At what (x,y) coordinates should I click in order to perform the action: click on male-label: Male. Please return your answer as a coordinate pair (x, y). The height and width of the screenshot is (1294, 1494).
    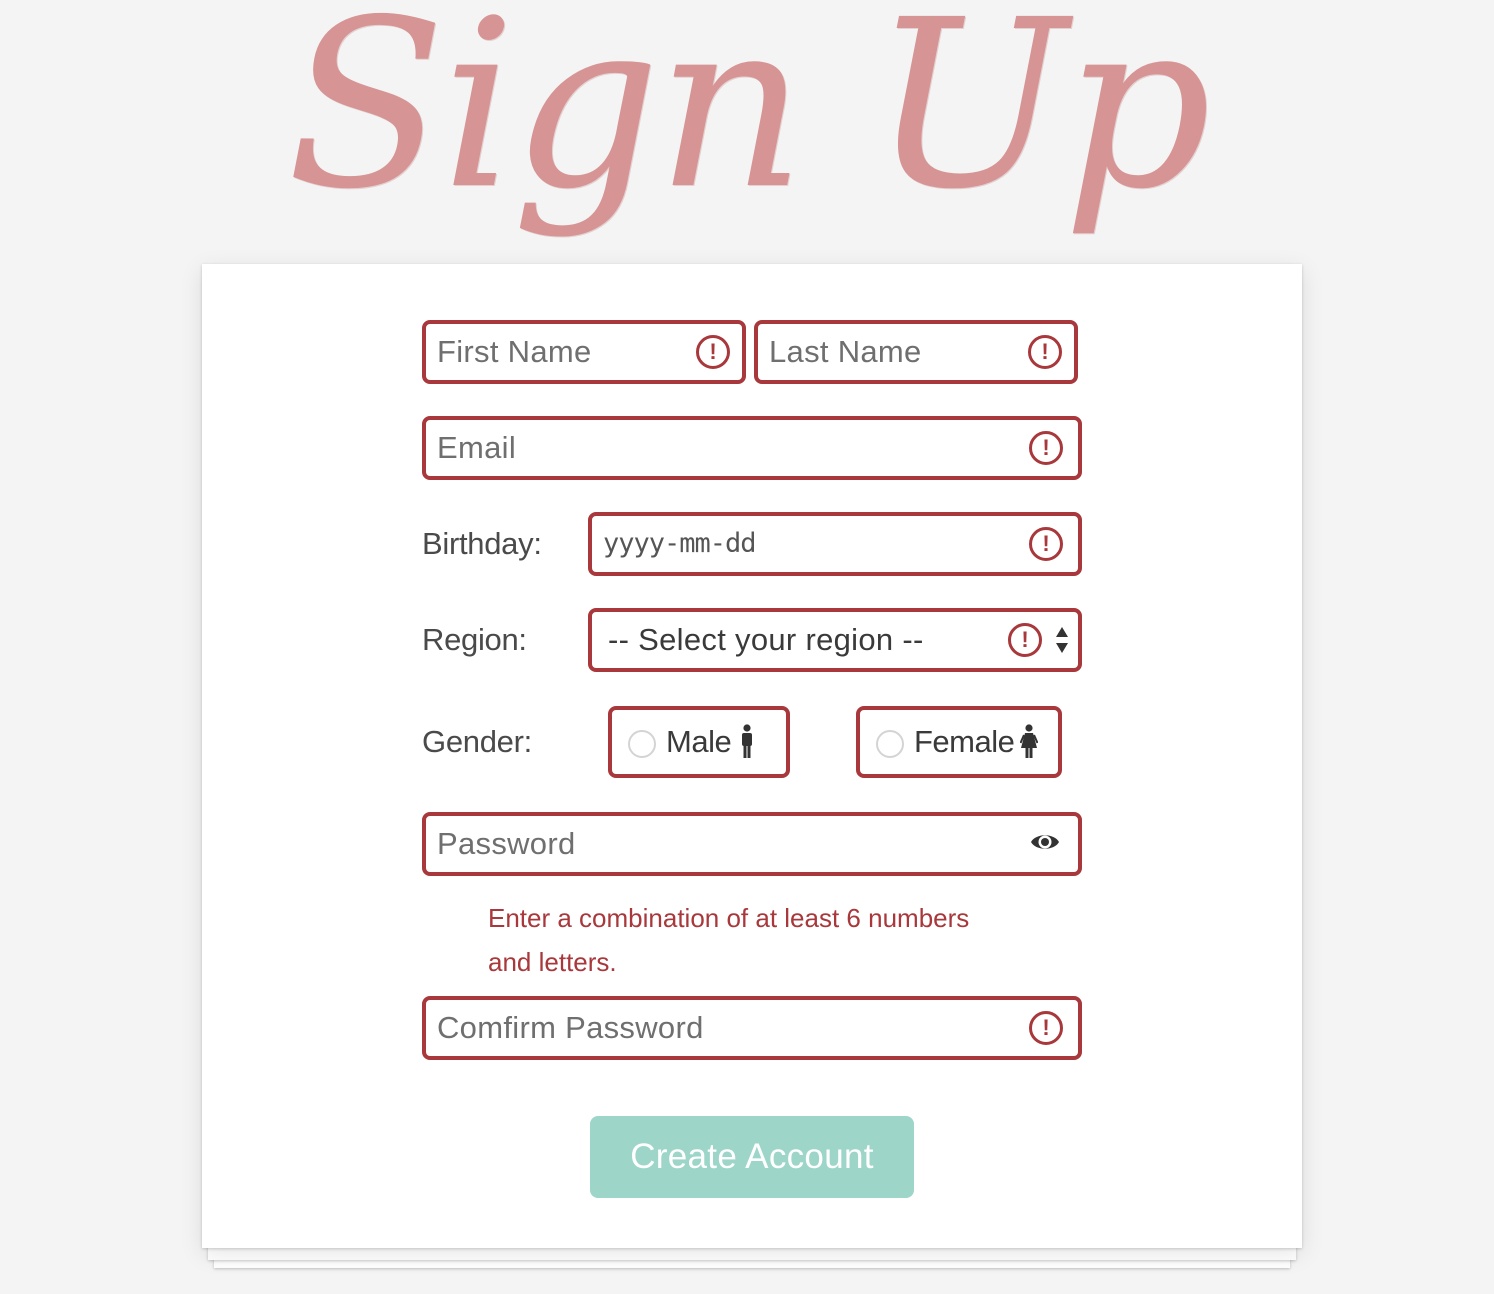
    Looking at the image, I should click on (699, 741).